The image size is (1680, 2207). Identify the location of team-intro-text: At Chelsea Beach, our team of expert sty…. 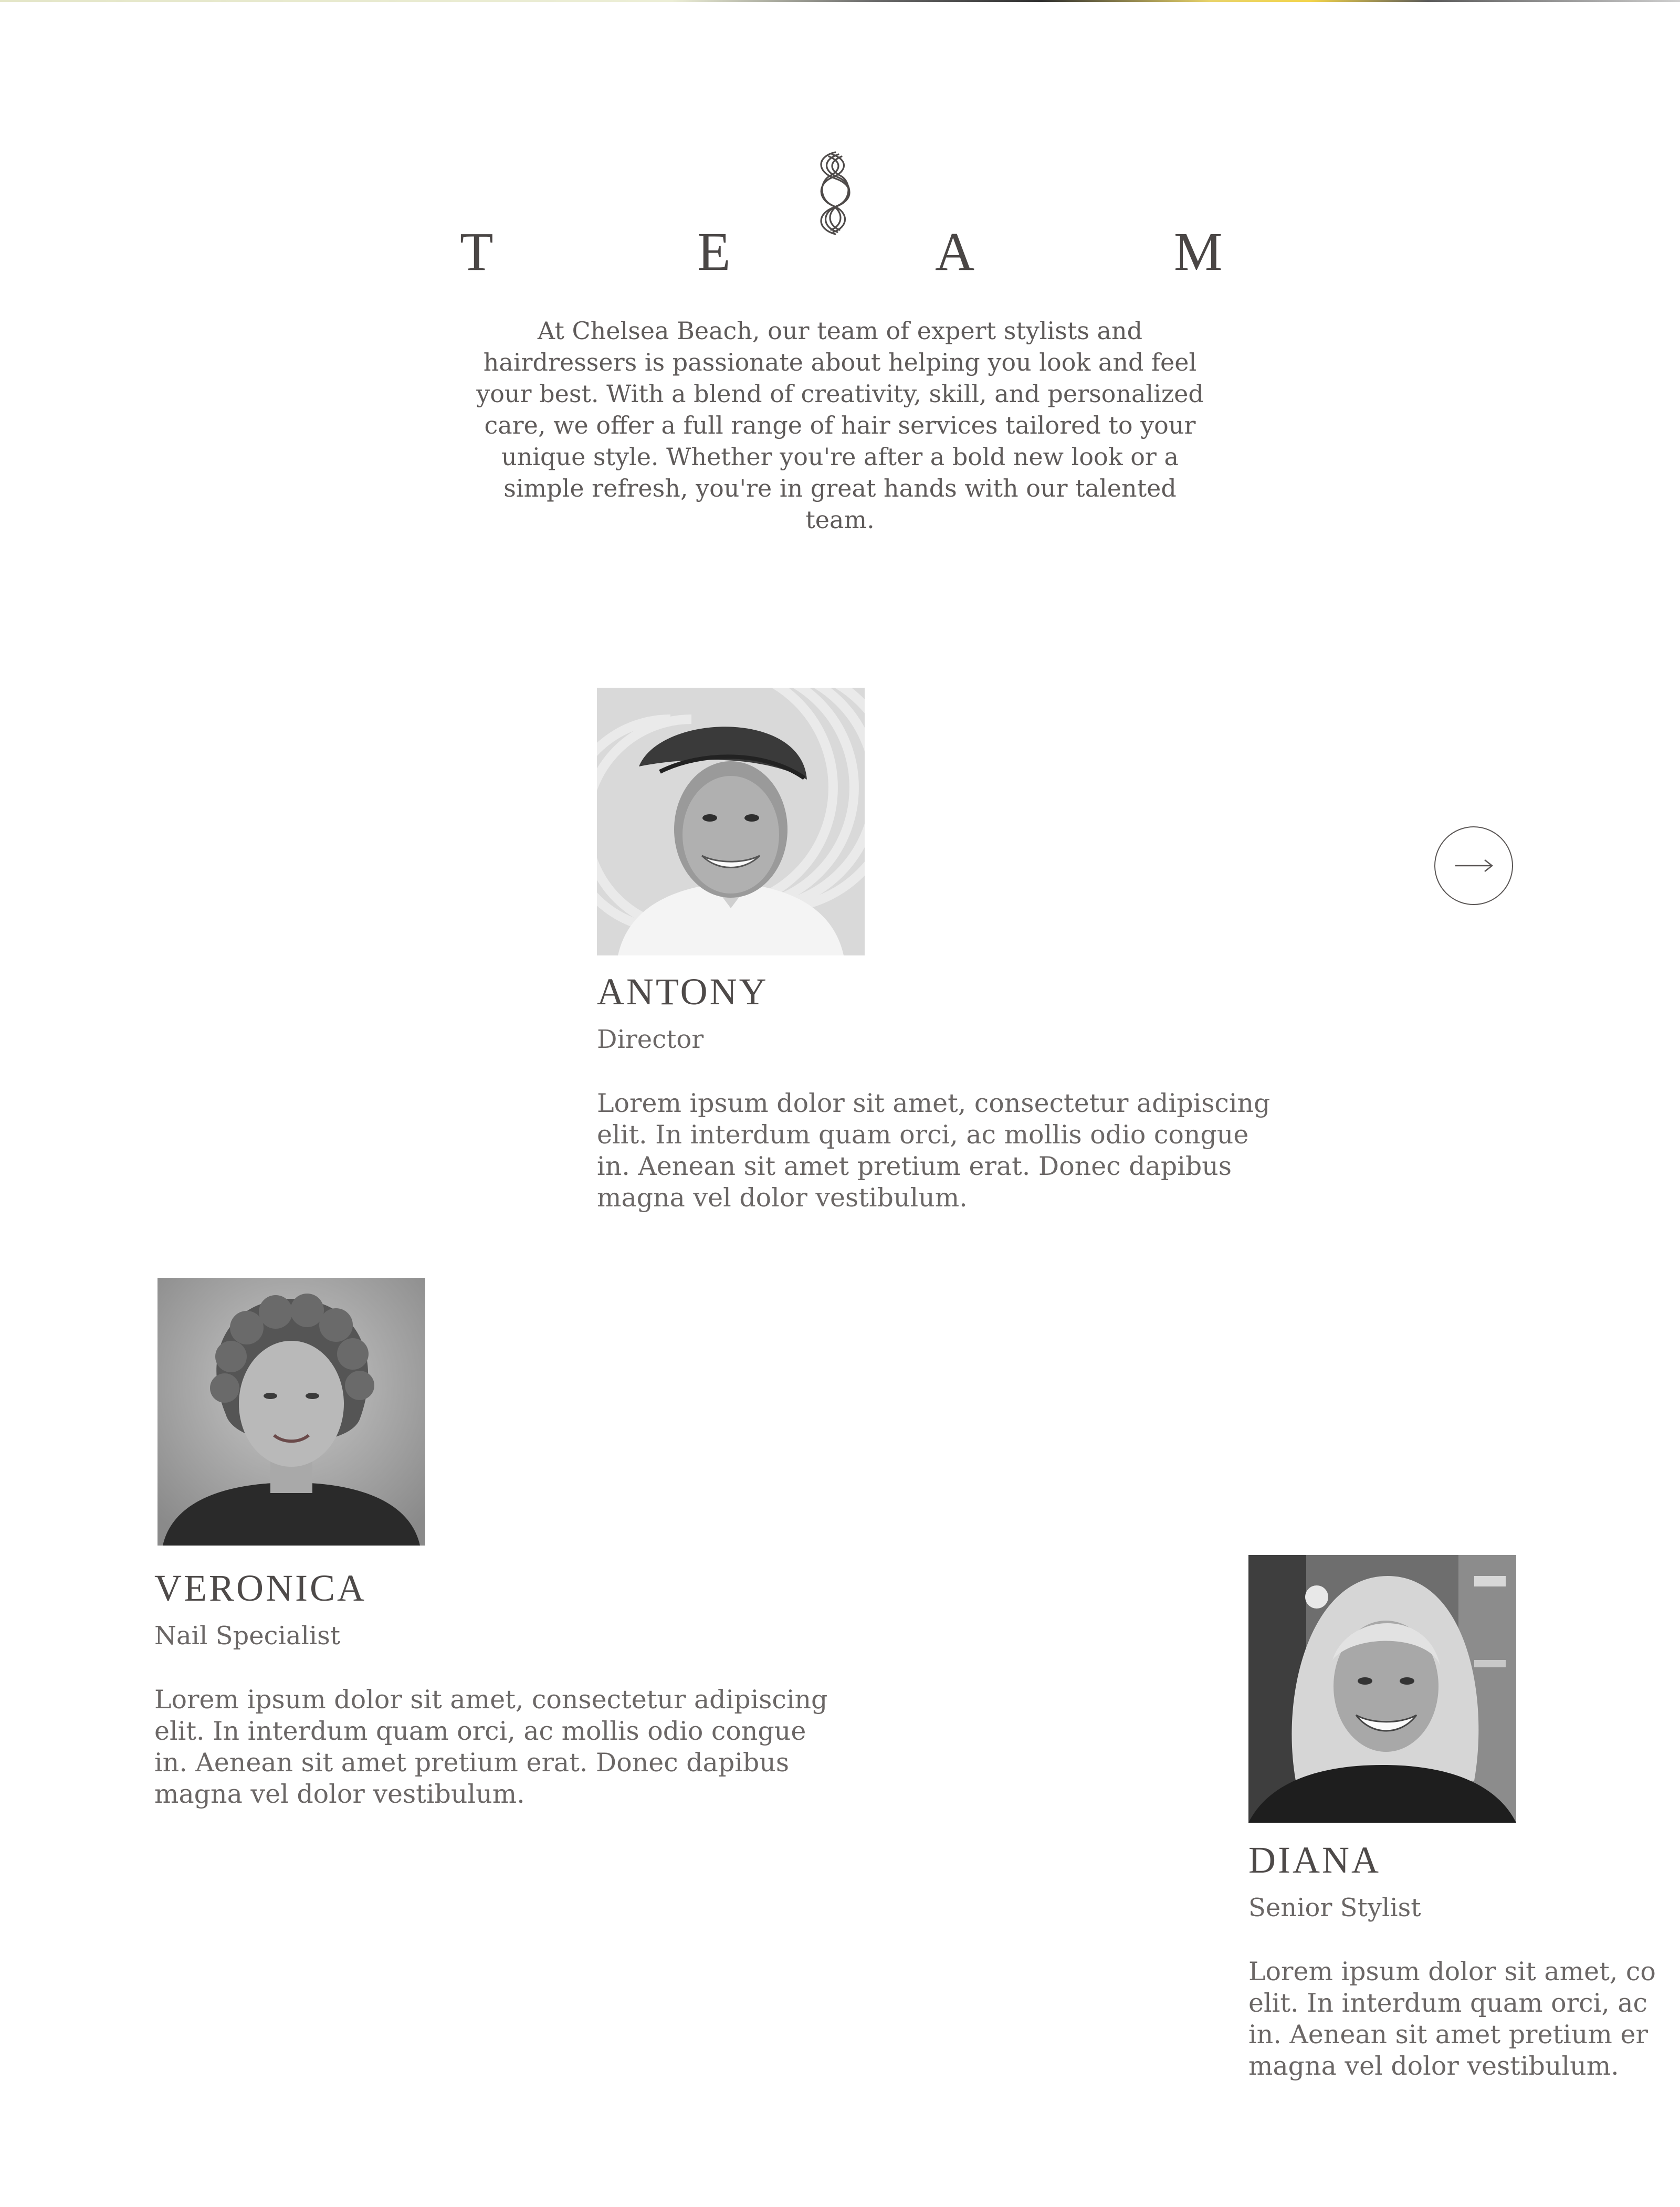
(840, 425).